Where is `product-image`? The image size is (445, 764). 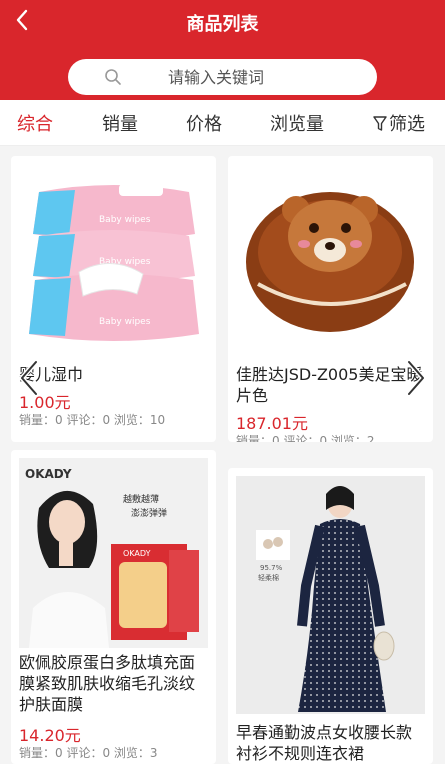
product-image is located at coordinates (330, 259).